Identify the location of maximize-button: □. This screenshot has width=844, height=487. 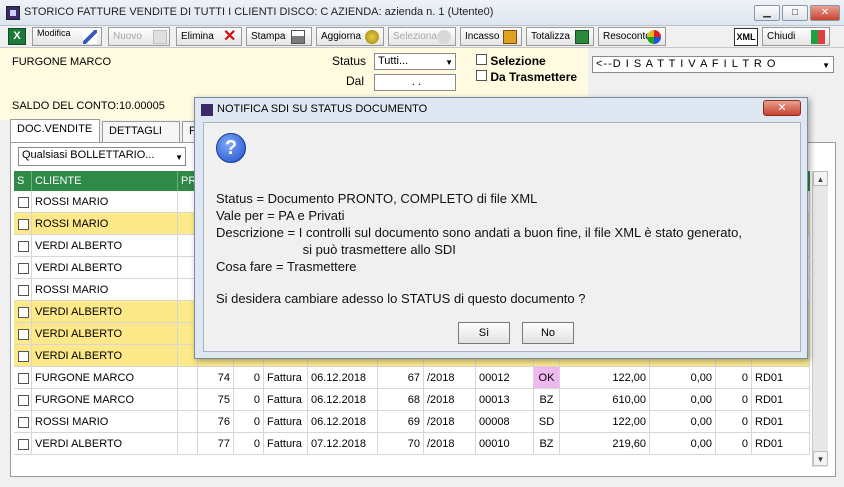
(795, 13).